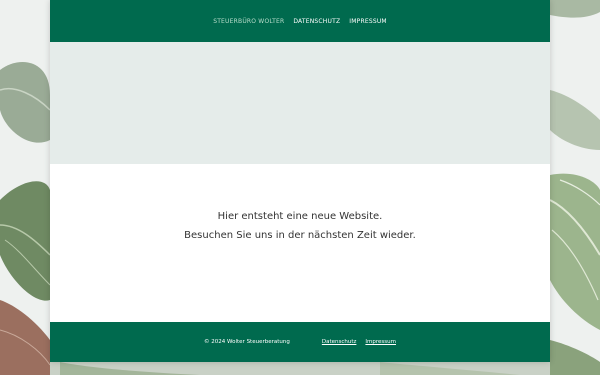  I want to click on announcement-line-1: Hier entsteht eine neue Website., so click(300, 216).